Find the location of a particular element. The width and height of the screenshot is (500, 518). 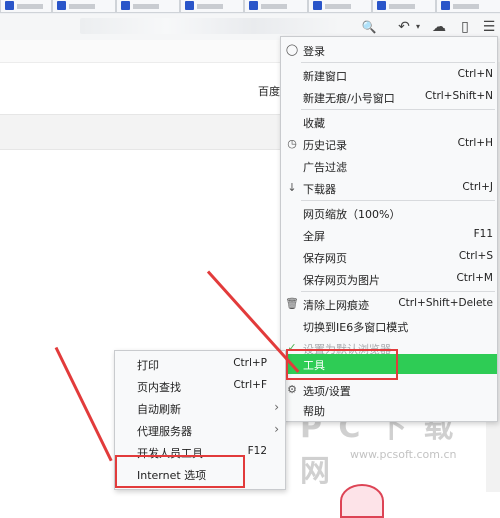

mascot-decoration is located at coordinates (362, 501).